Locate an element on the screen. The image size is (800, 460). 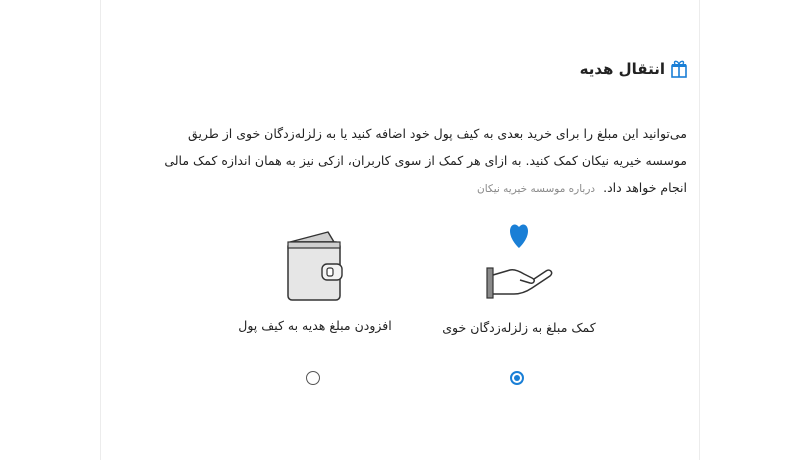
section-header: انتقال هدیه is located at coordinates (633, 69).